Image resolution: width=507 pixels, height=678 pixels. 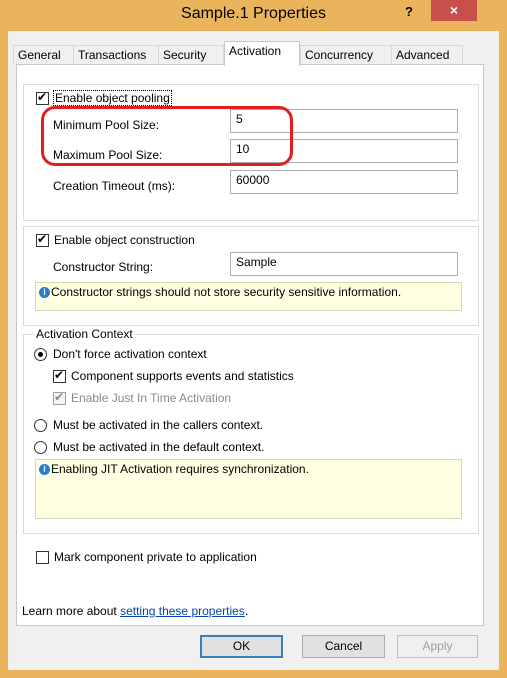 What do you see at coordinates (59, 375) in the screenshot?
I see `events-statistics-checkbox` at bounding box center [59, 375].